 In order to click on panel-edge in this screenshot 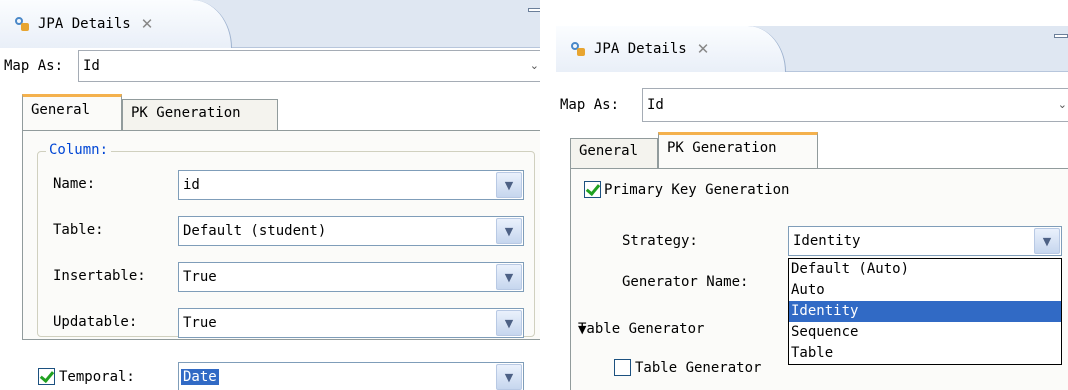, I will do `click(544, 195)`.